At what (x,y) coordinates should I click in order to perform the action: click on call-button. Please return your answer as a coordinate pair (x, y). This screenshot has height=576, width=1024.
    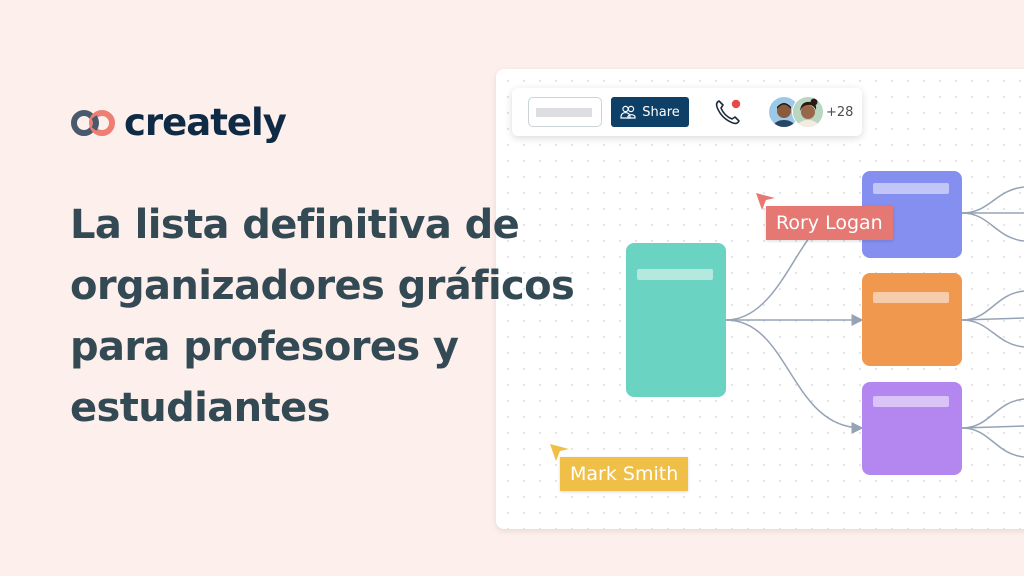
    Looking at the image, I should click on (729, 112).